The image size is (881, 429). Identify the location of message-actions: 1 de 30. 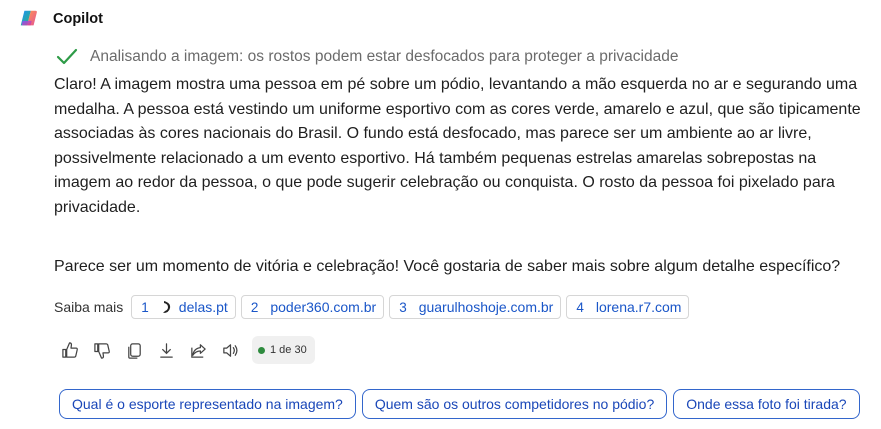
(187, 350).